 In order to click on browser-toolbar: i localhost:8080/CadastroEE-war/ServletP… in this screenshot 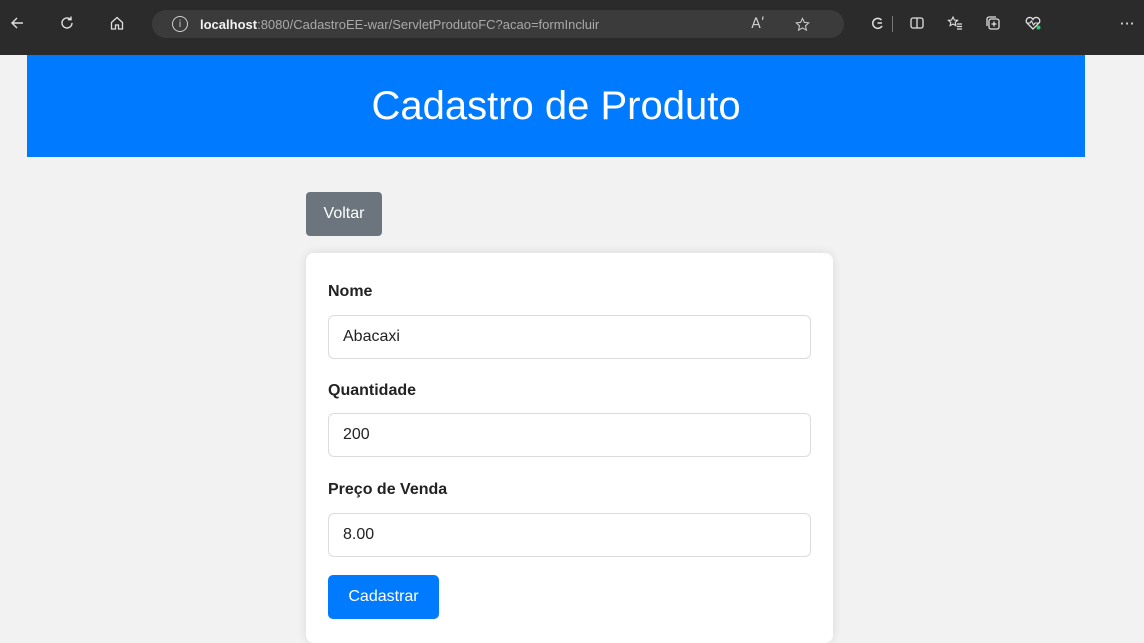, I will do `click(572, 27)`.